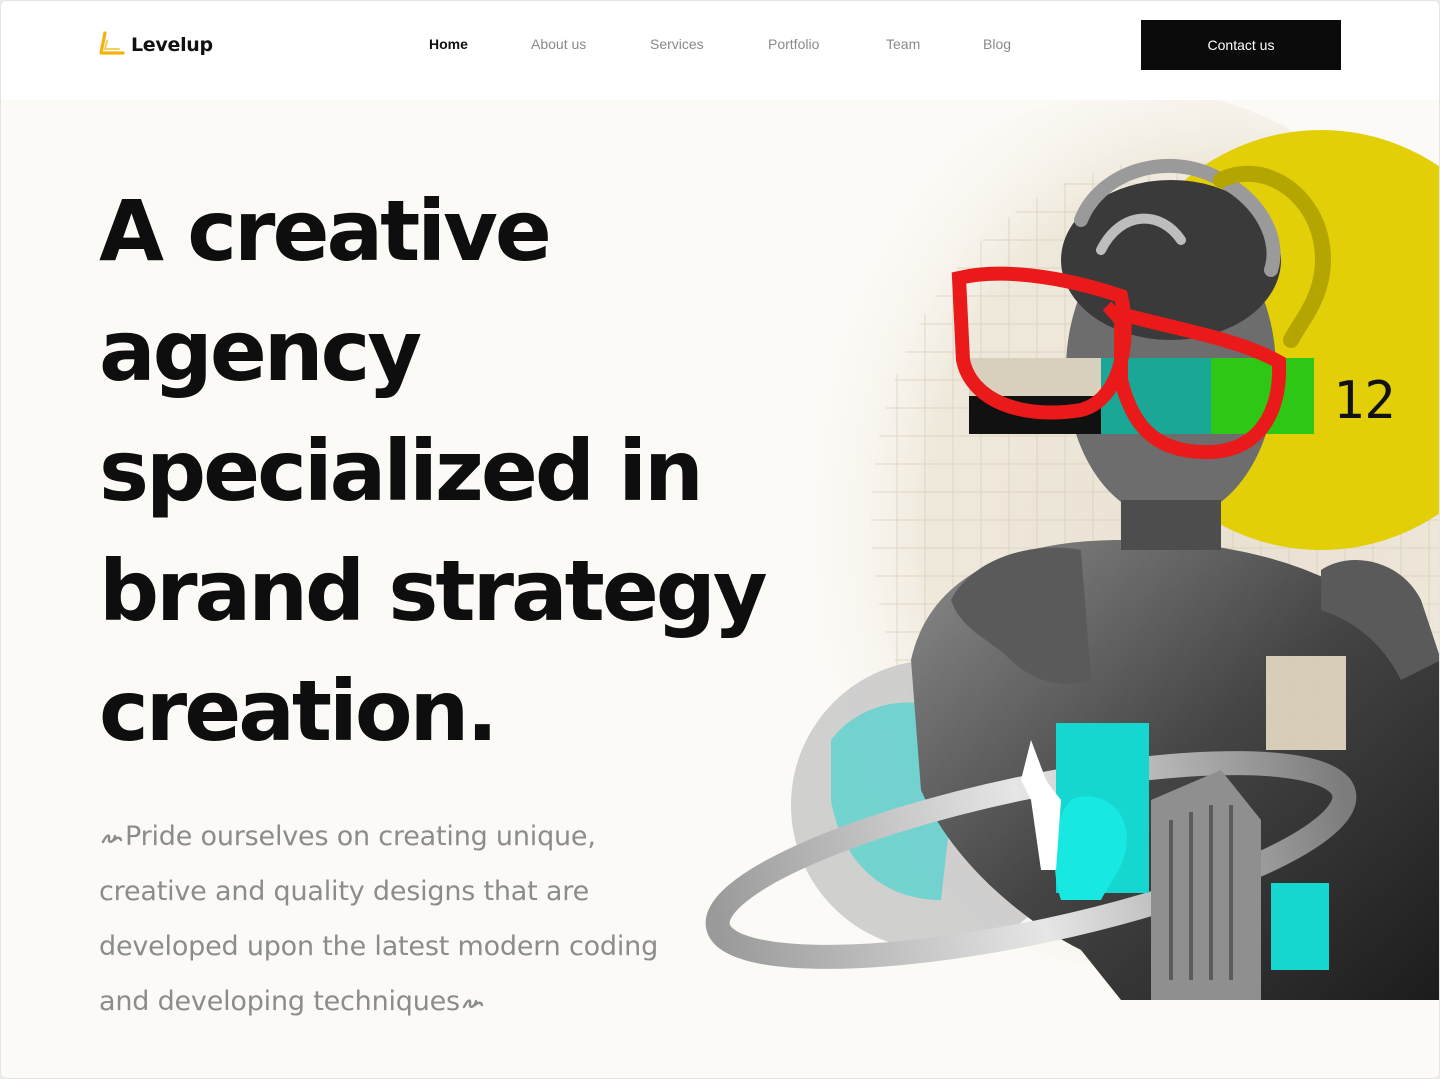 Image resolution: width=1440 pixels, height=1079 pixels. I want to click on levelup-logo-icon, so click(112, 43).